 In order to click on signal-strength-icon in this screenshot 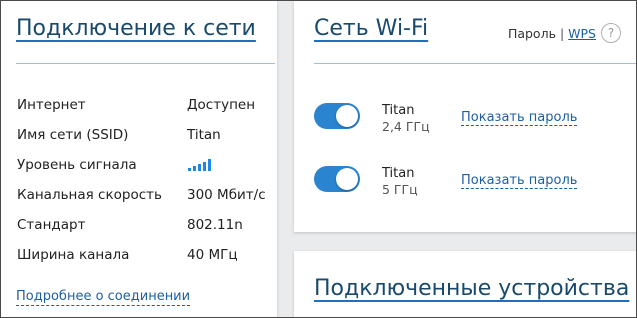, I will do `click(201, 165)`.